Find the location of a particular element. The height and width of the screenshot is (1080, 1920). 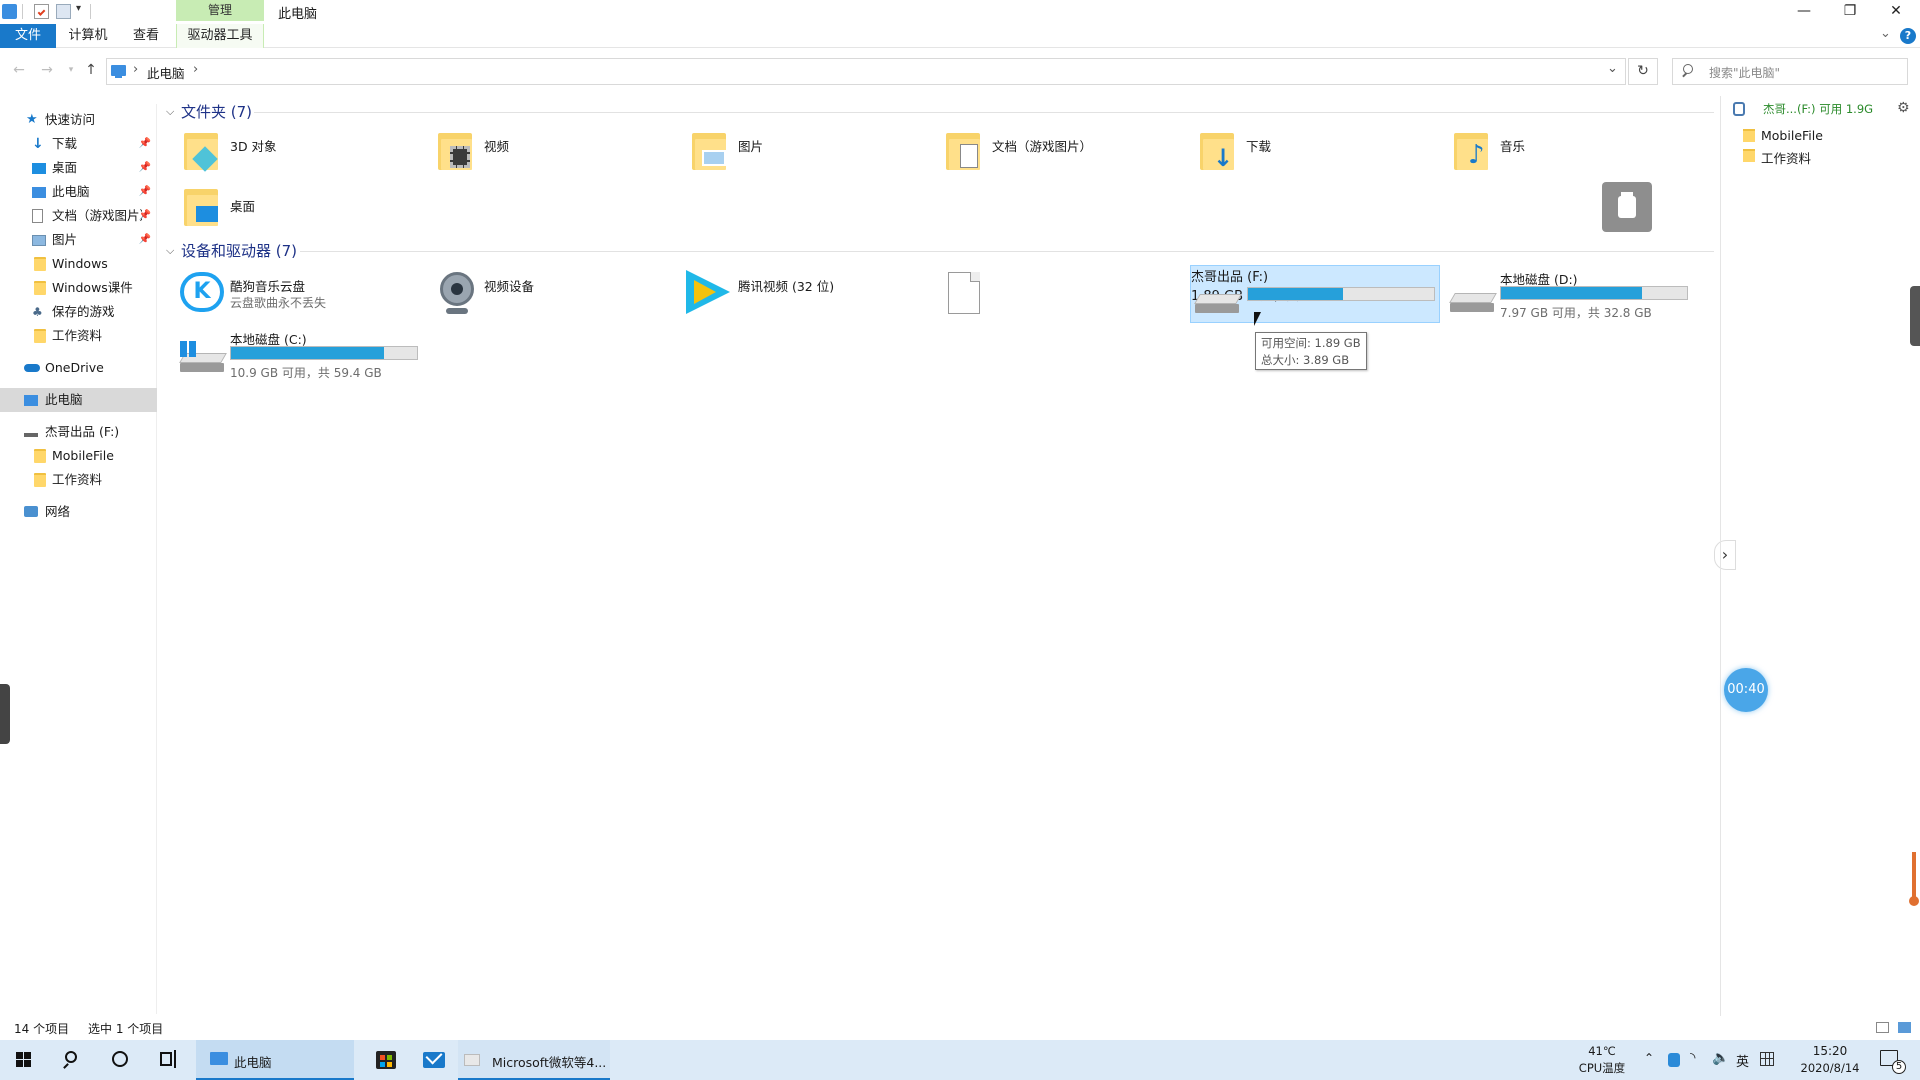

start-button is located at coordinates (24, 1060).